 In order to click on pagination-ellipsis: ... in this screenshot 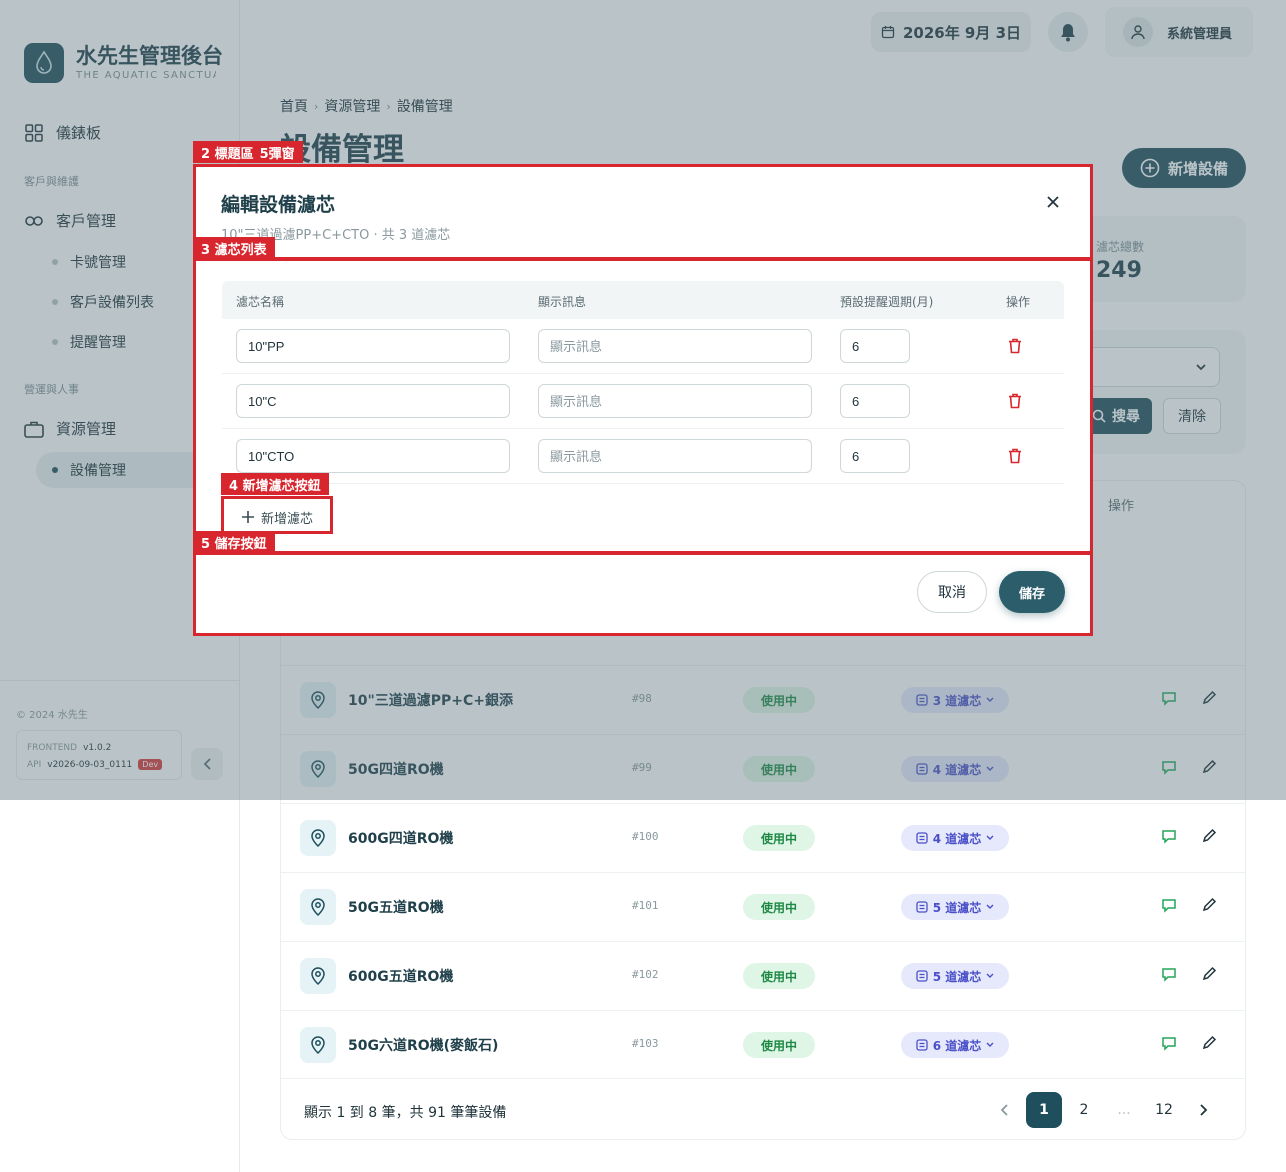, I will do `click(1124, 1110)`.